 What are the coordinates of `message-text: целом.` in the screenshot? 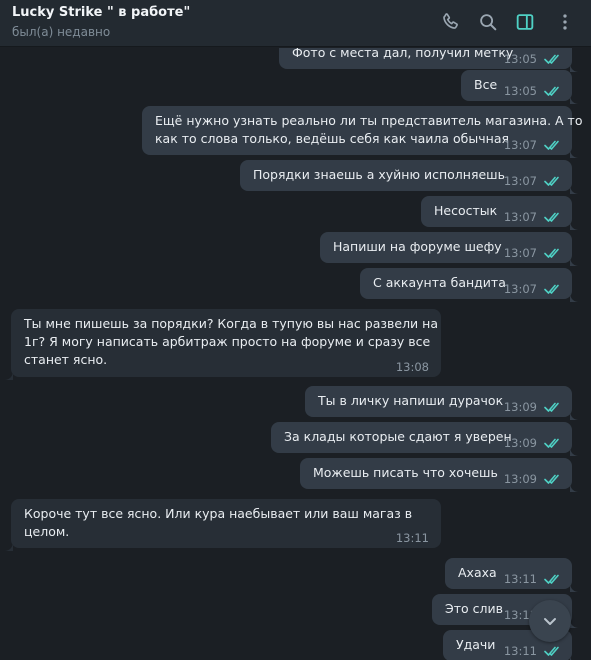 It's located at (47, 531).